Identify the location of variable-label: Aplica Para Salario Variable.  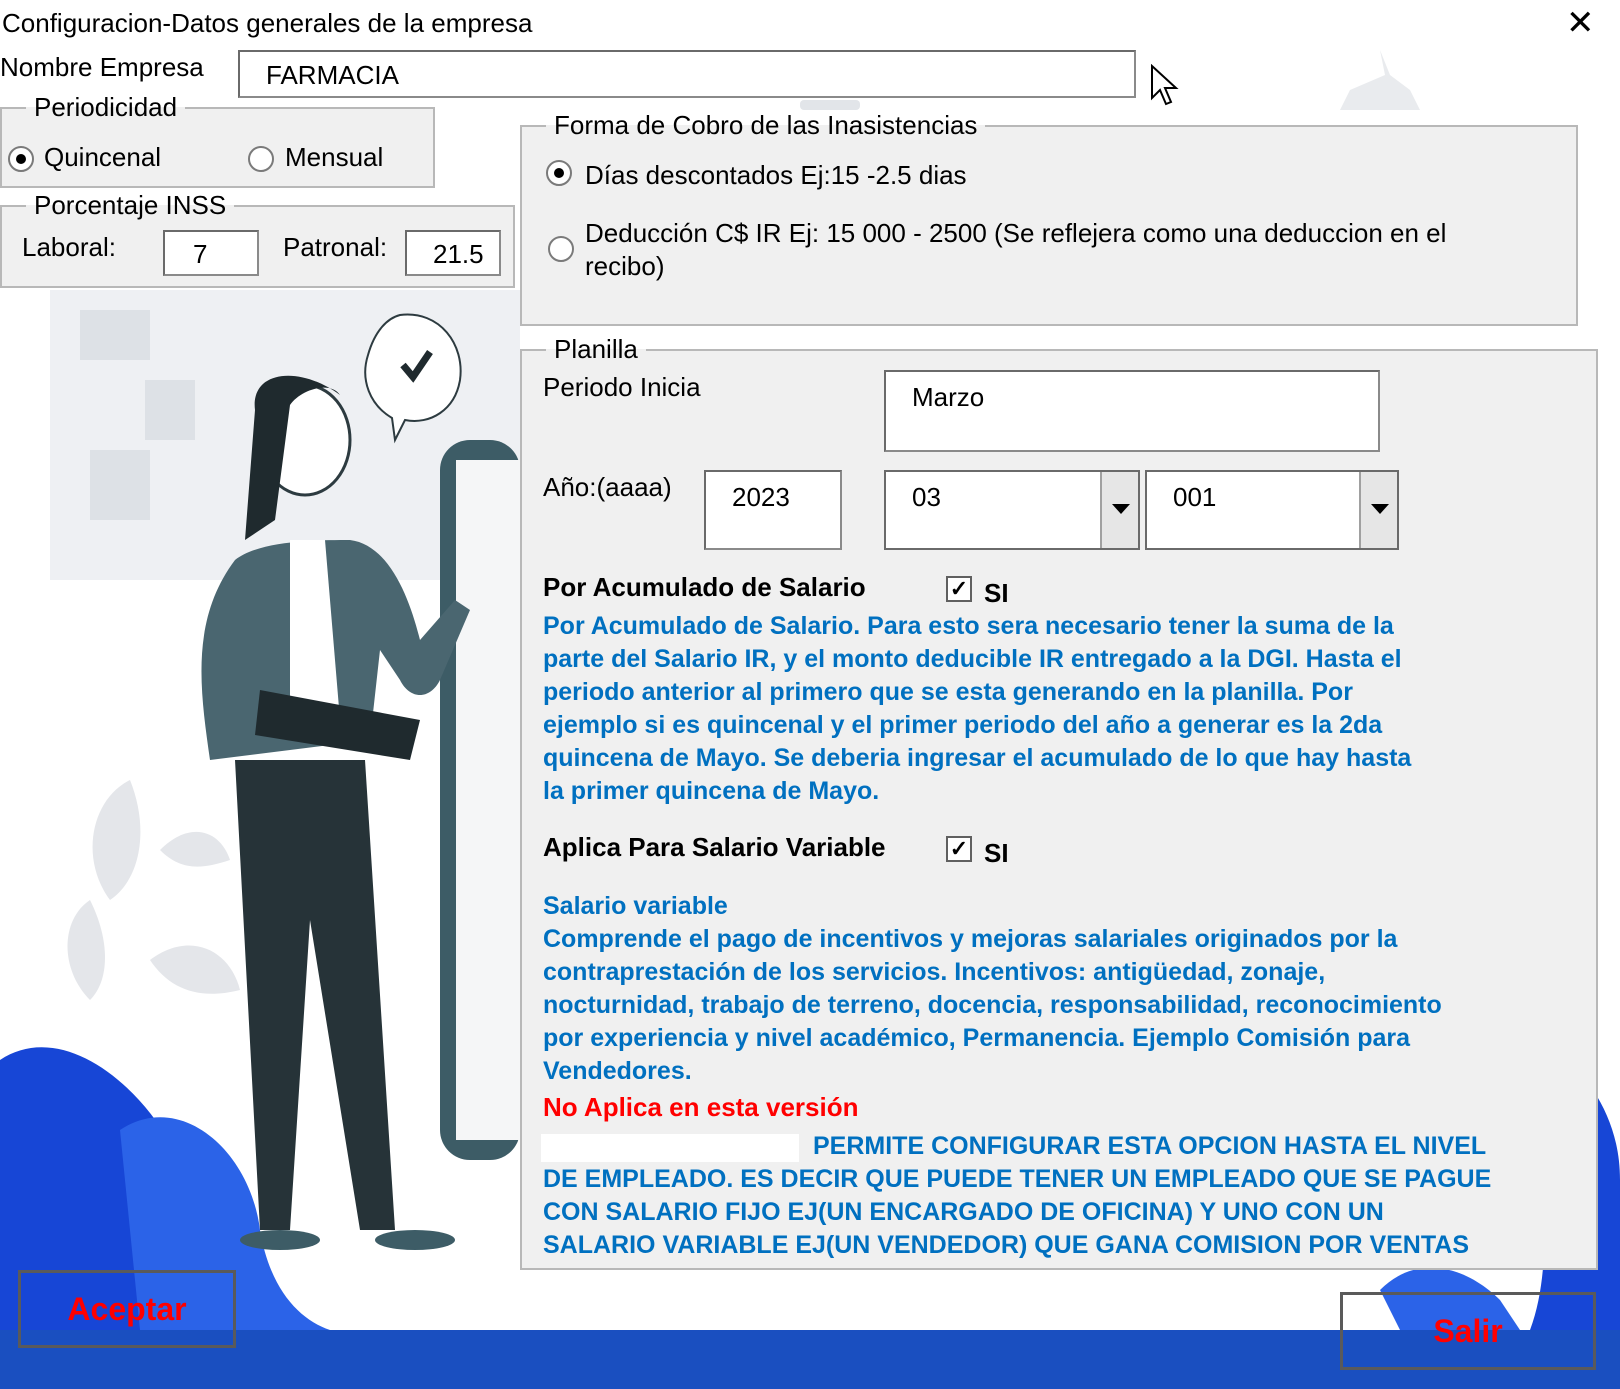
(714, 847).